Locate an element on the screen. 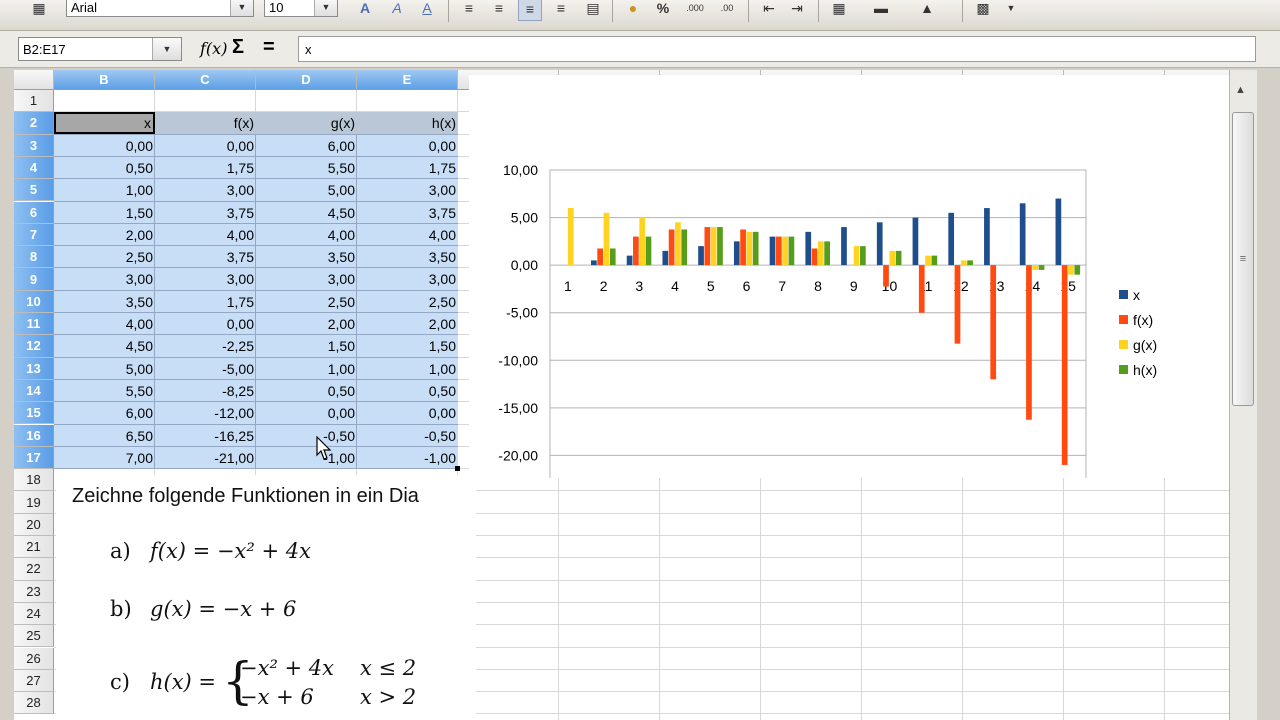 Image resolution: width=1280 pixels, height=720 pixels. percent-icon: % is located at coordinates (663, 9).